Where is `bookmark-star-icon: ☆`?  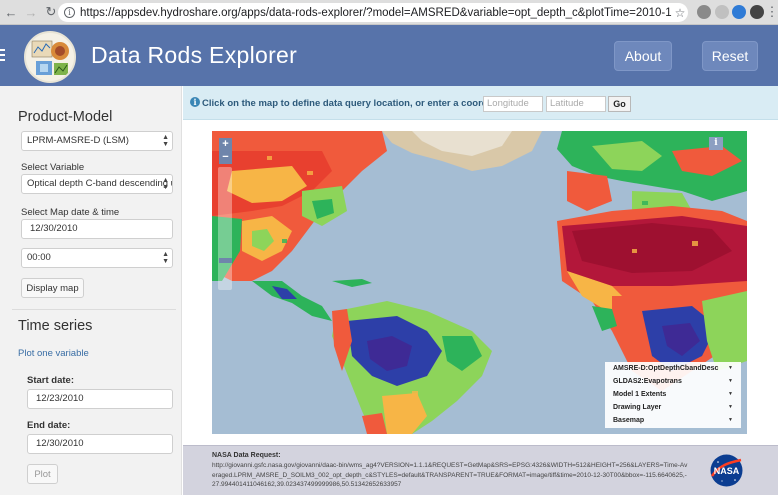 bookmark-star-icon: ☆ is located at coordinates (680, 13).